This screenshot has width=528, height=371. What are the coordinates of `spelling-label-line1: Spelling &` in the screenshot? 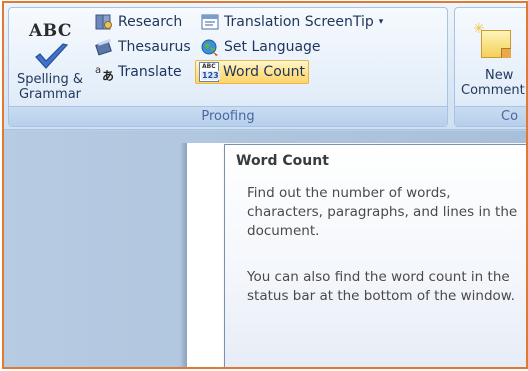 It's located at (50, 79).